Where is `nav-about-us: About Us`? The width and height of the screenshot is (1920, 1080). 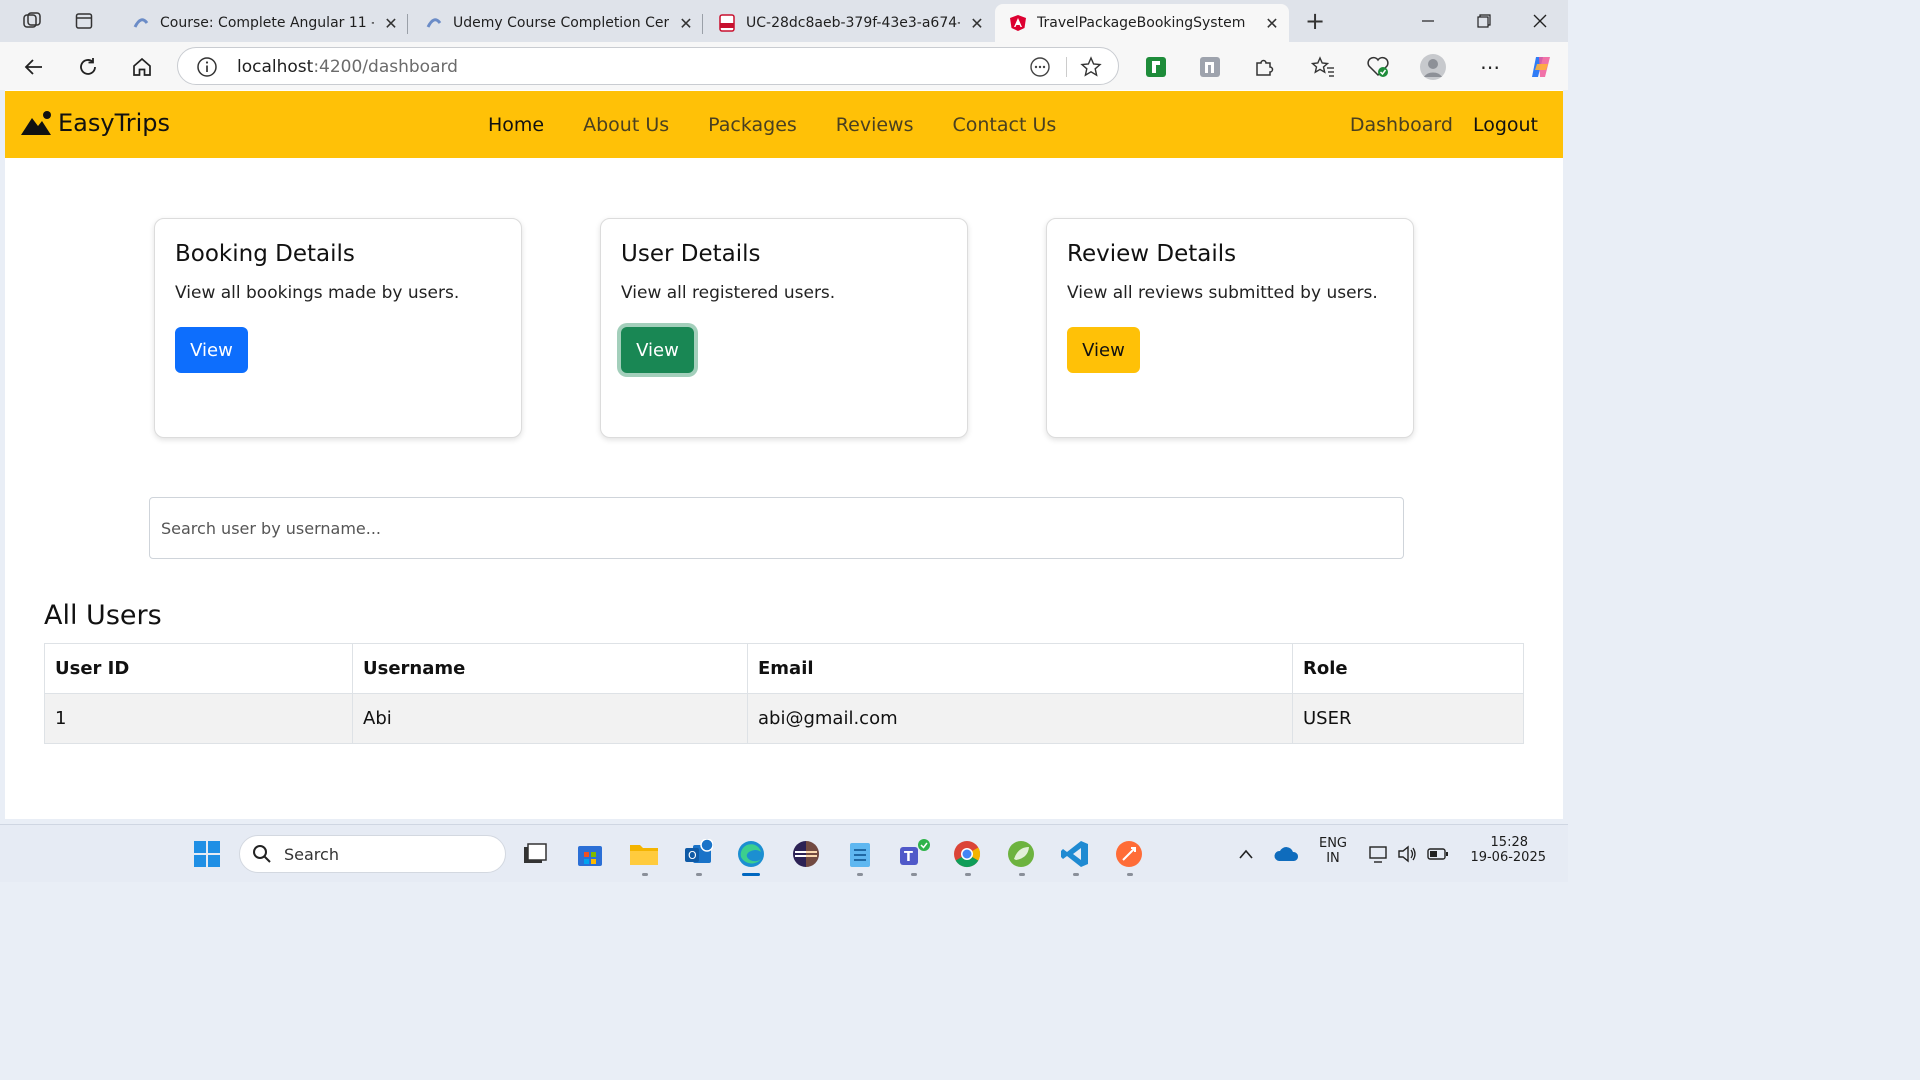
nav-about-us: About Us is located at coordinates (626, 125).